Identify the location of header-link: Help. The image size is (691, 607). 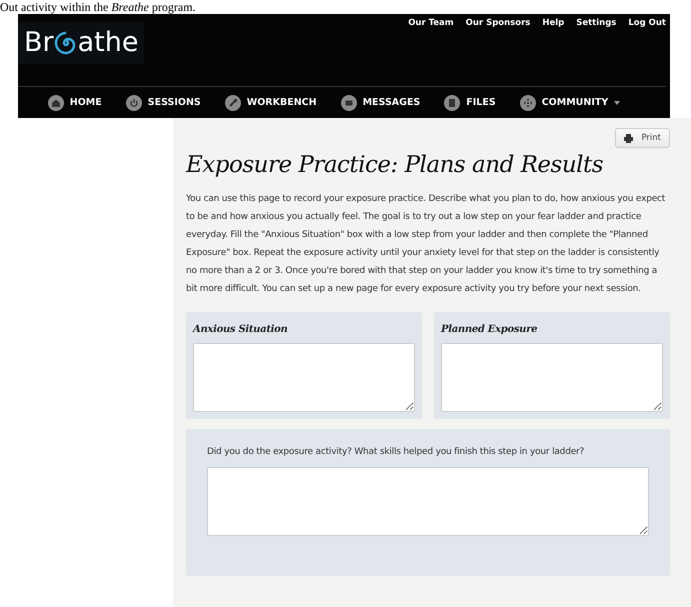
(553, 23).